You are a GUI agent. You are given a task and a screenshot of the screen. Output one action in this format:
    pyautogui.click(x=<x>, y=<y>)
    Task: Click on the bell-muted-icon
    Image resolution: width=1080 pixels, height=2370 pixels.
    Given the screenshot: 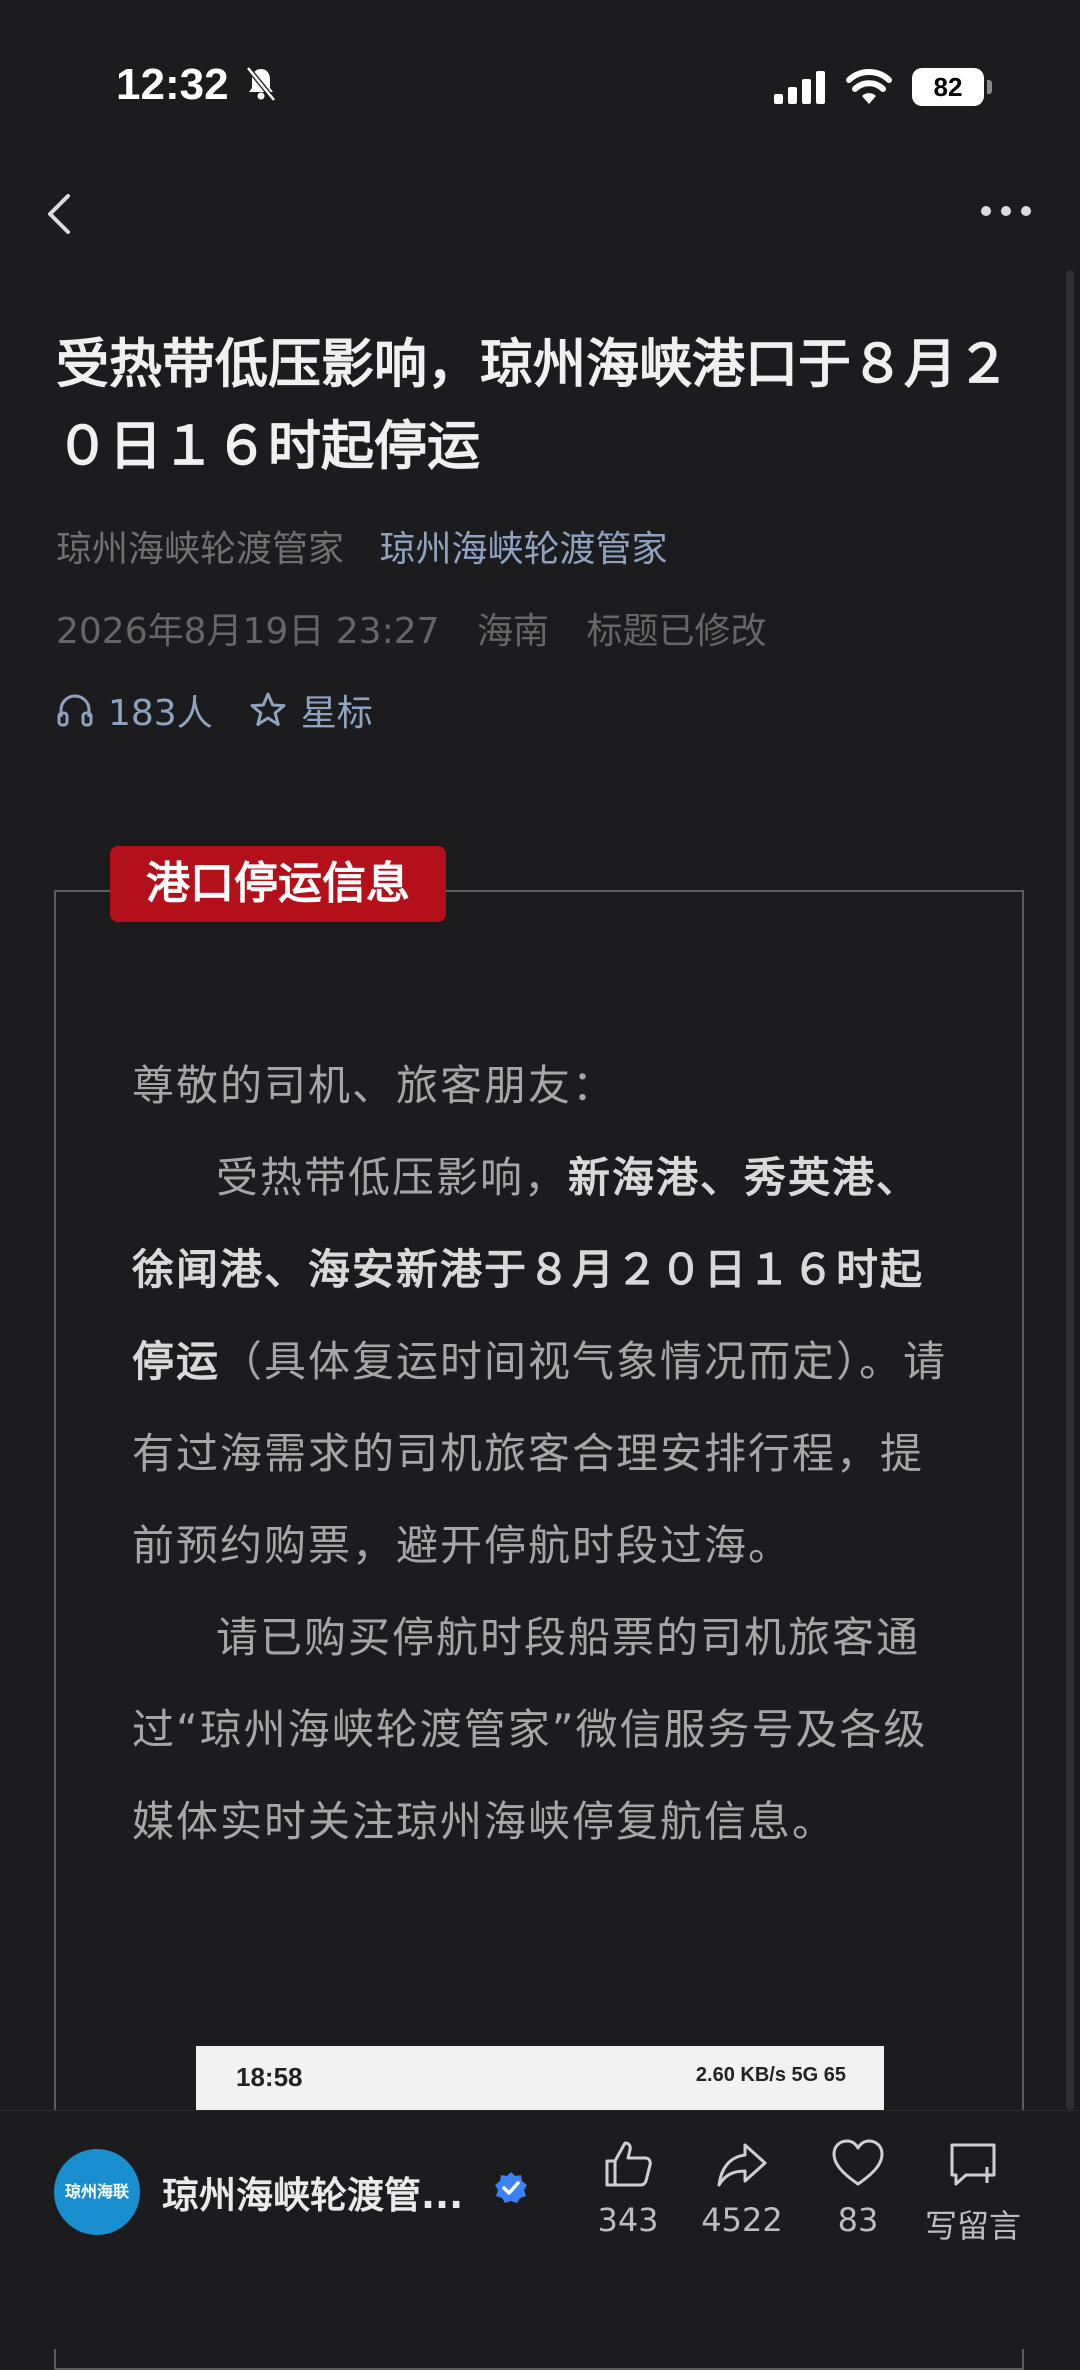 What is the action you would take?
    pyautogui.click(x=261, y=84)
    